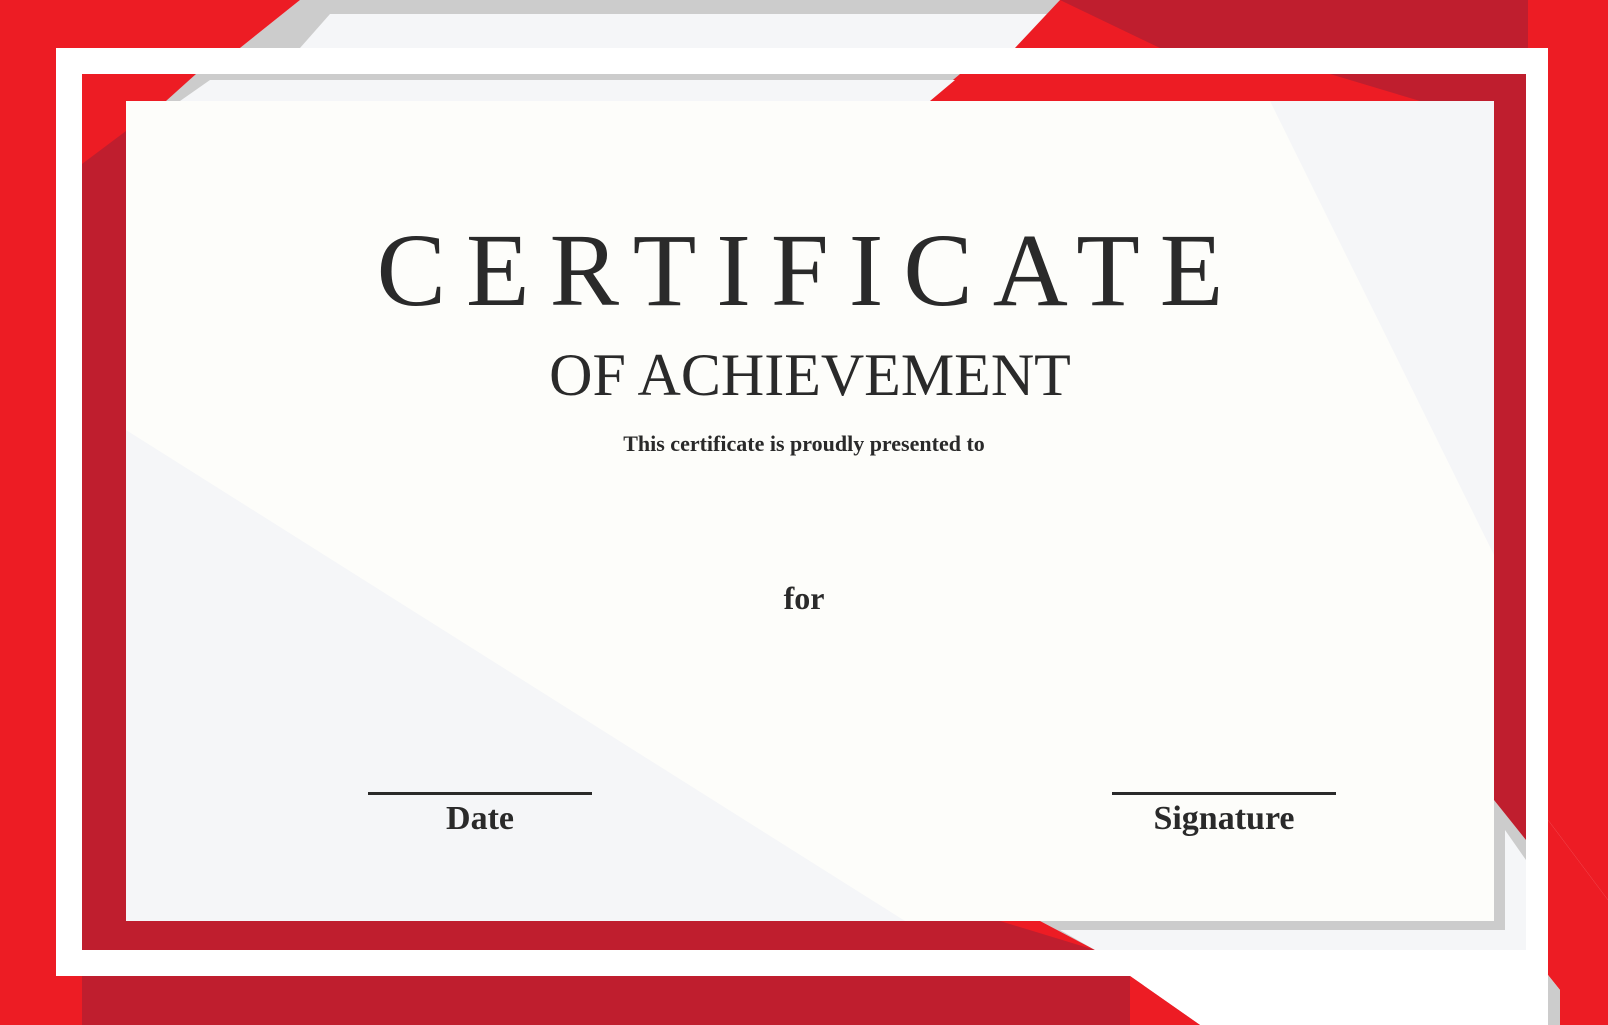 This screenshot has height=1025, width=1608. I want to click on for-text: for, so click(804, 598).